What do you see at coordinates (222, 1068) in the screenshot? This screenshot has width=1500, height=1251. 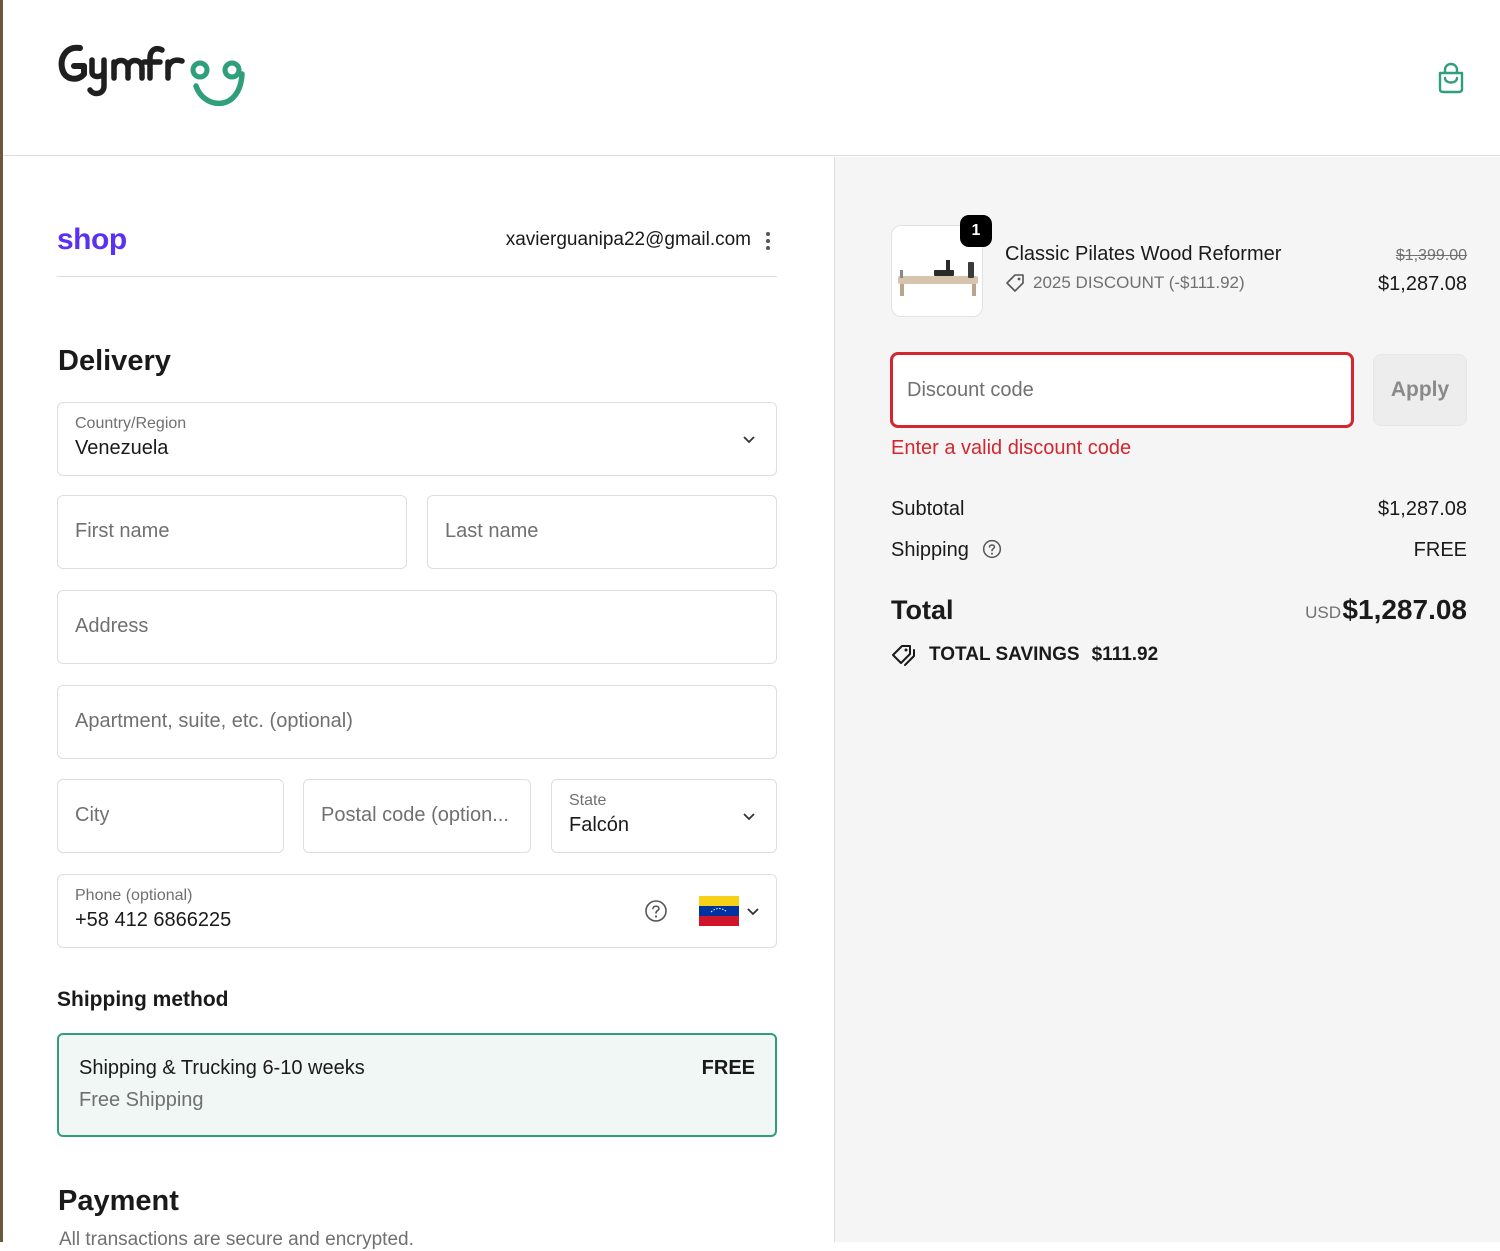 I see `shipping-option-name: Shipping & Trucking 6-10 weeks` at bounding box center [222, 1068].